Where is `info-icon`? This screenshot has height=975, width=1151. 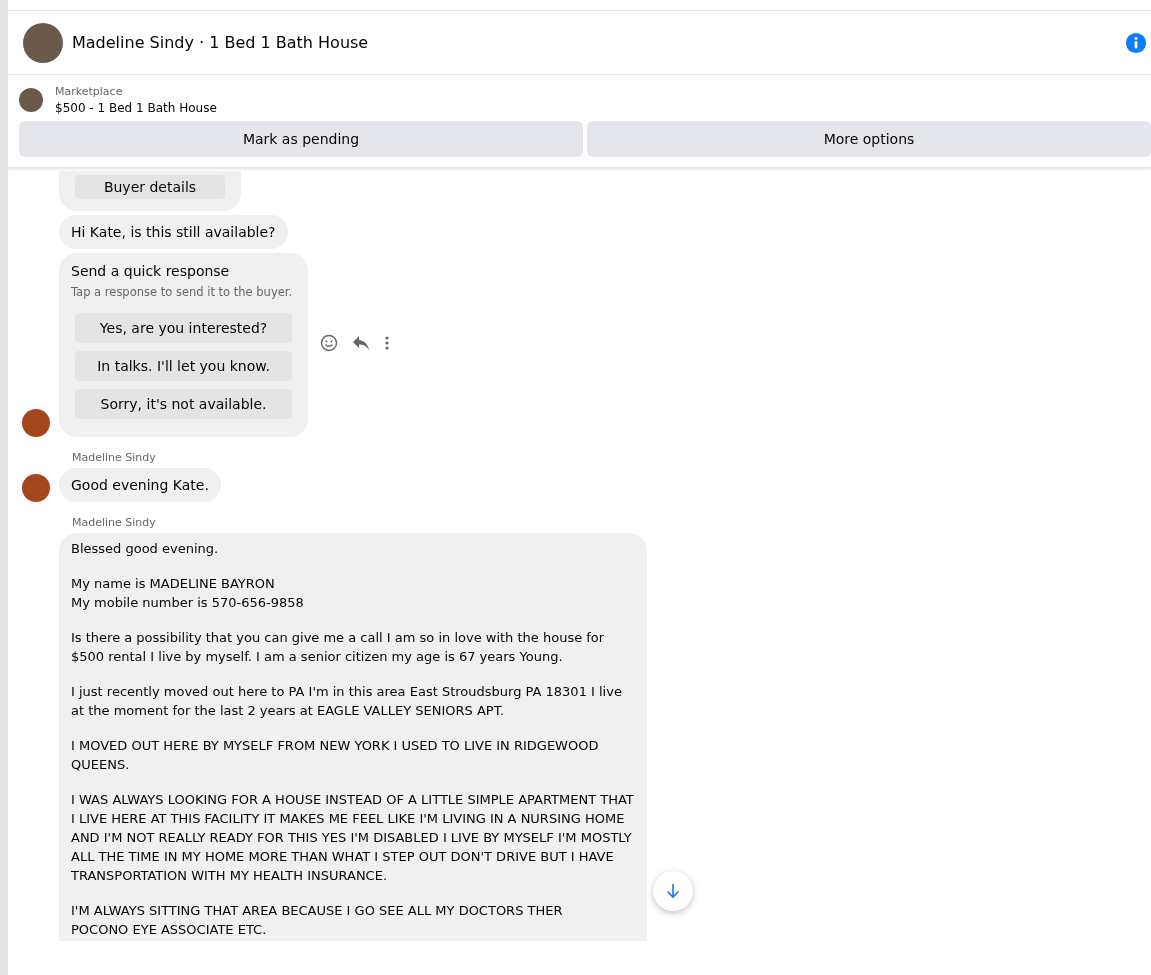
info-icon is located at coordinates (1136, 42).